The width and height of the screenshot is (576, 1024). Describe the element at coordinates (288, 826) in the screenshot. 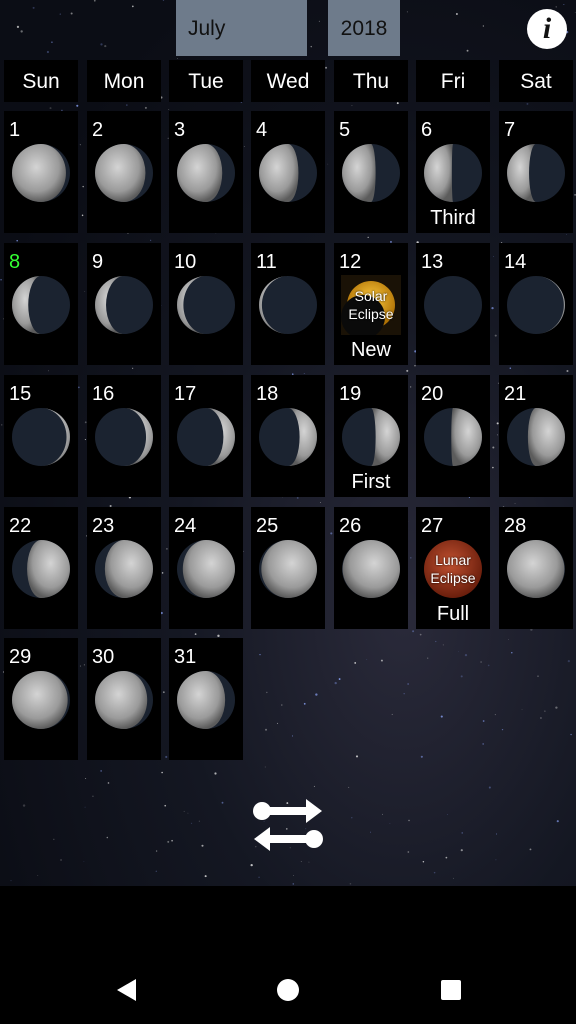

I see `swap-arrows-icon` at that location.